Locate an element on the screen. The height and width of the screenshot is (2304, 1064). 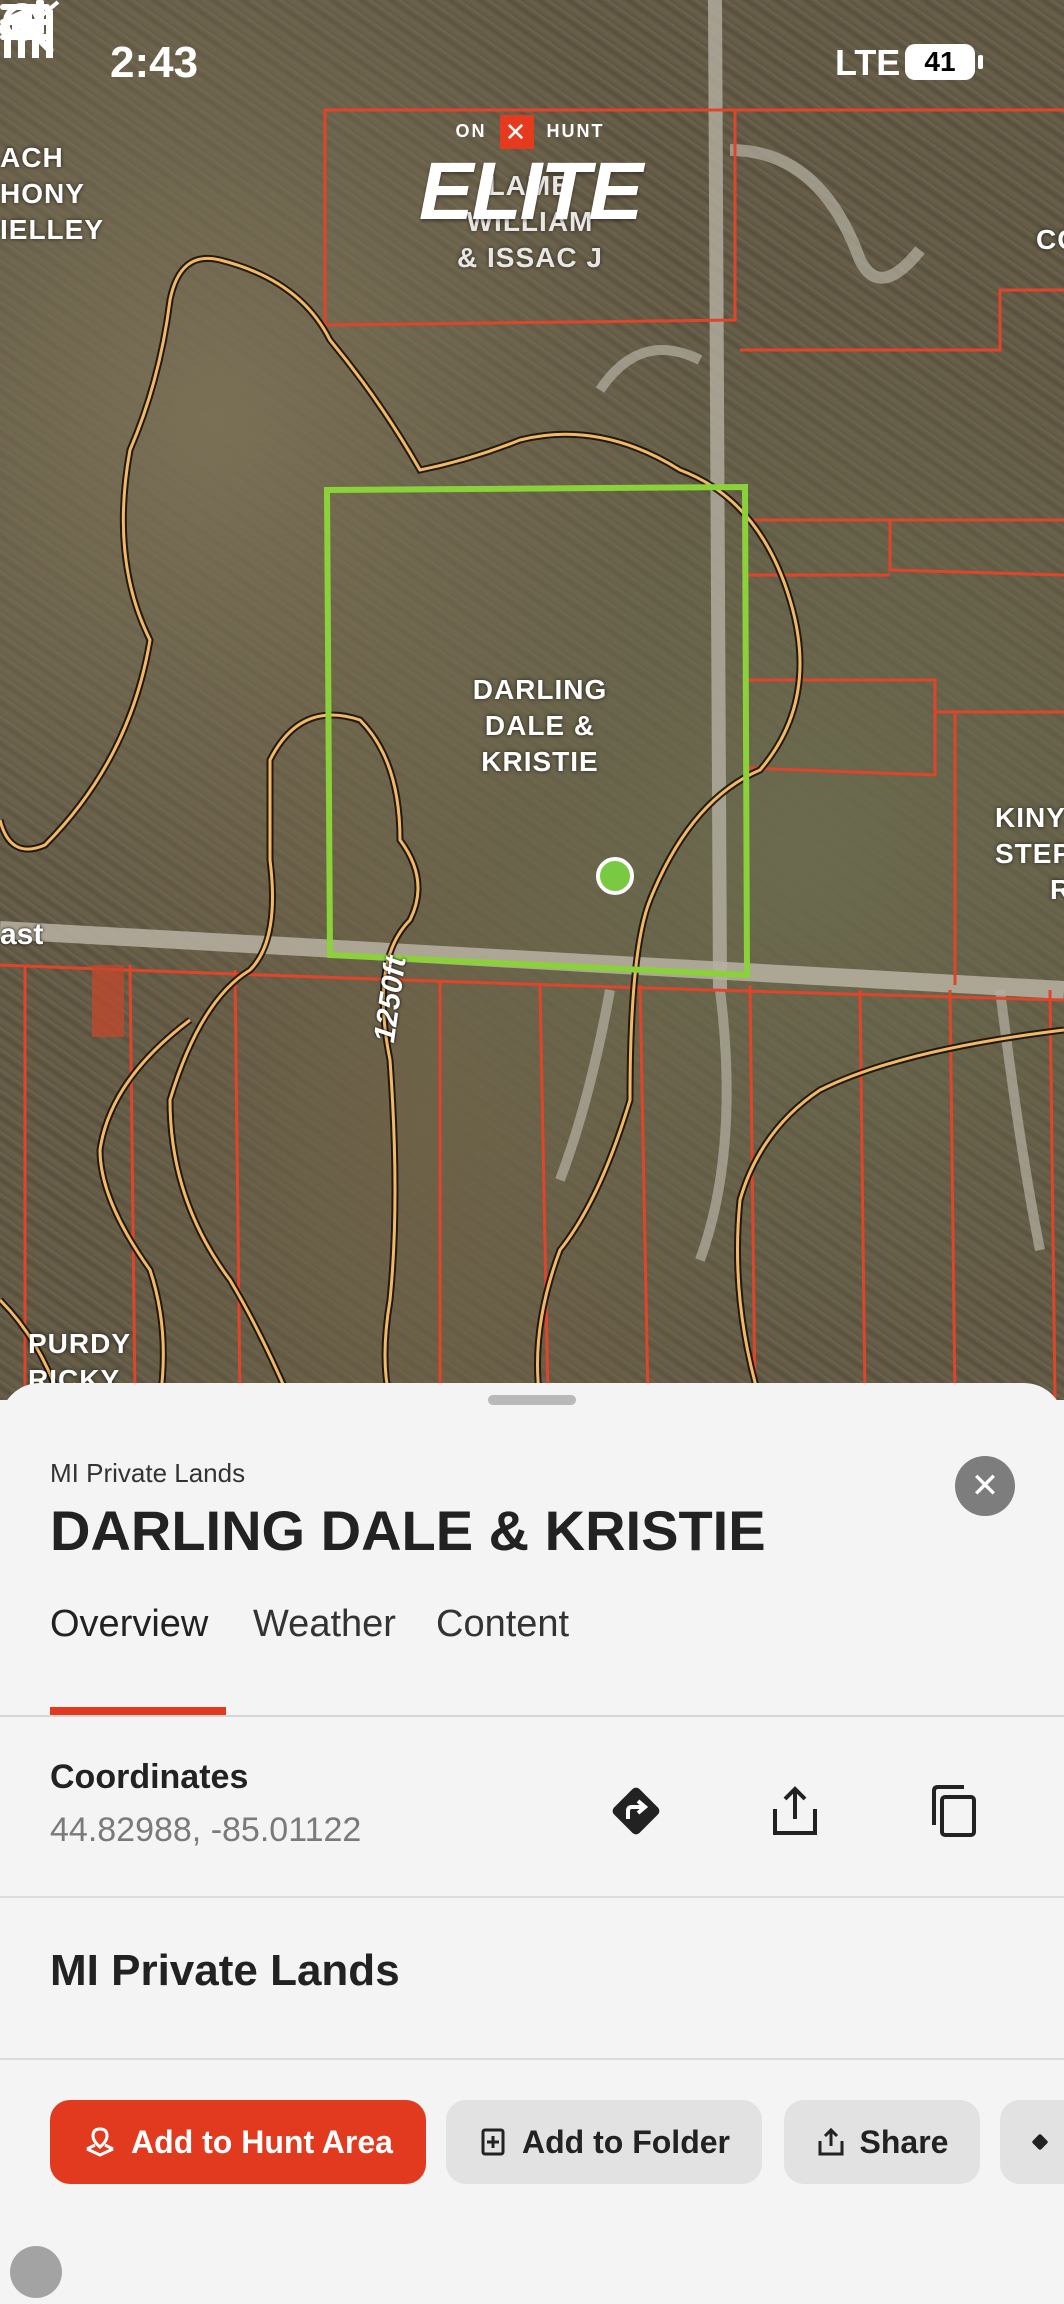
directions-button is located at coordinates (1032, 2142).